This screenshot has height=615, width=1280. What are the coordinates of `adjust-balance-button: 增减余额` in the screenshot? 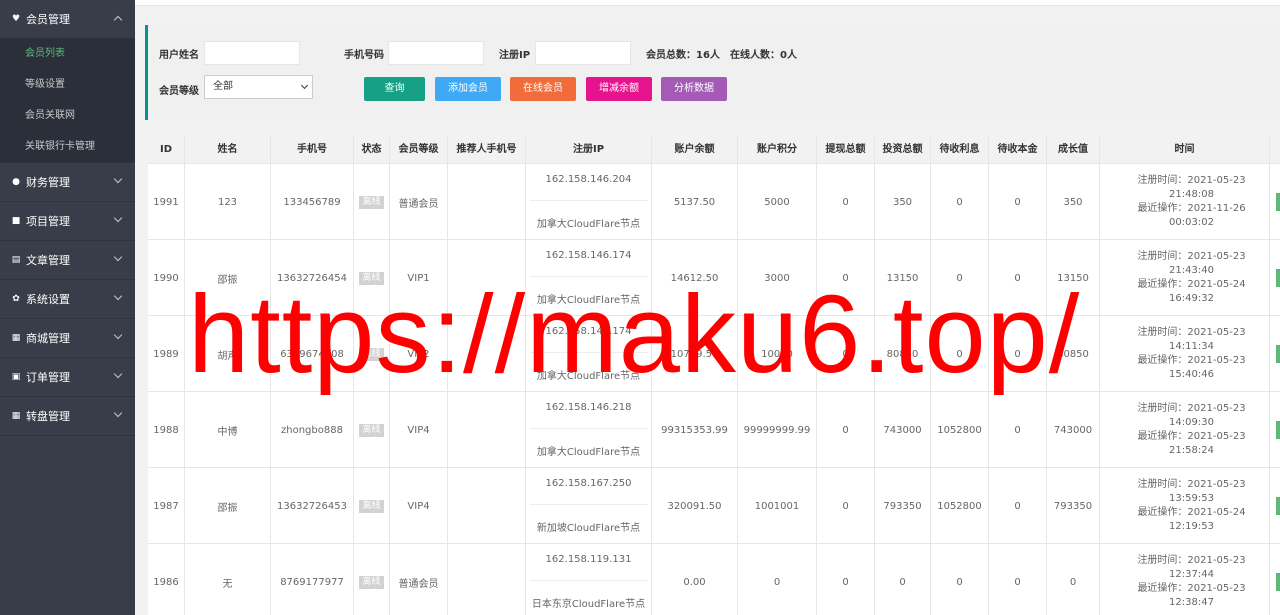 It's located at (619, 89).